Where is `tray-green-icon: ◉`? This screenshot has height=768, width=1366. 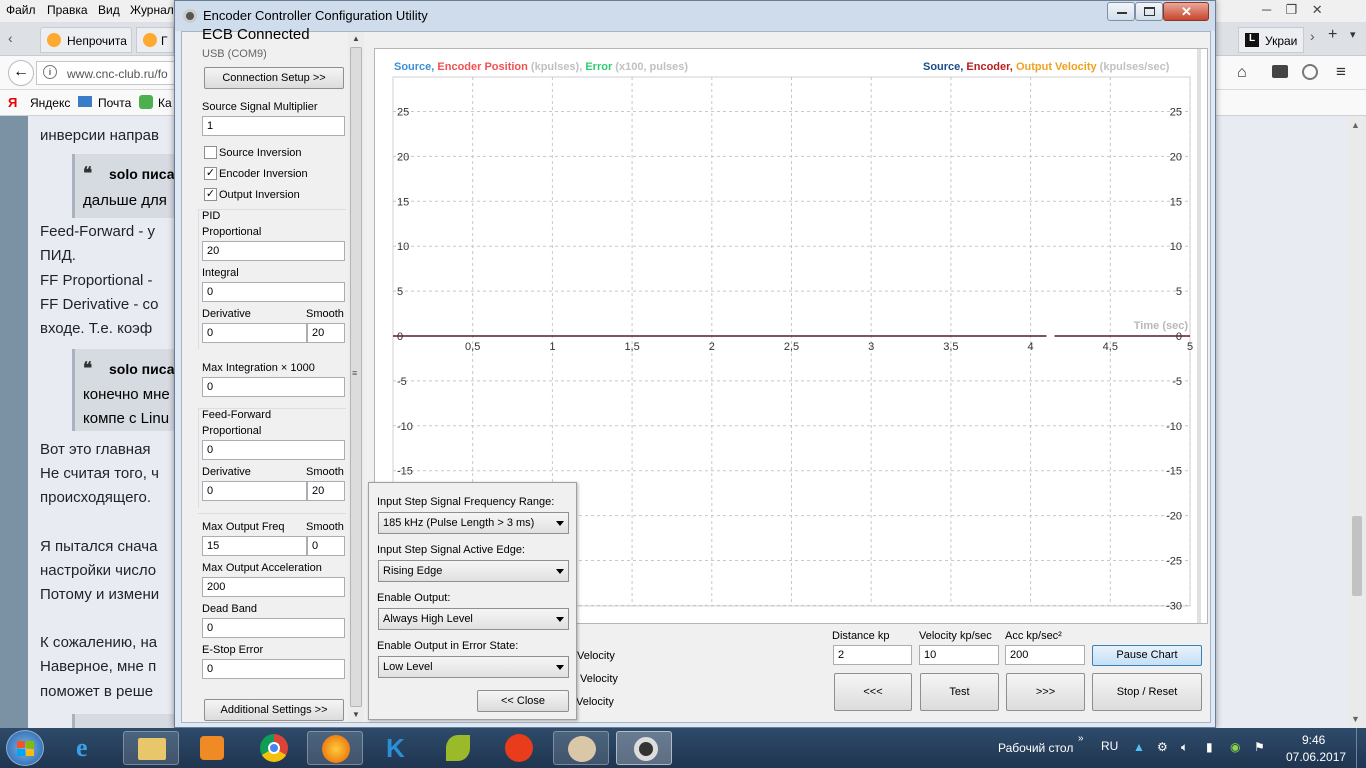
tray-green-icon: ◉ is located at coordinates (1235, 747).